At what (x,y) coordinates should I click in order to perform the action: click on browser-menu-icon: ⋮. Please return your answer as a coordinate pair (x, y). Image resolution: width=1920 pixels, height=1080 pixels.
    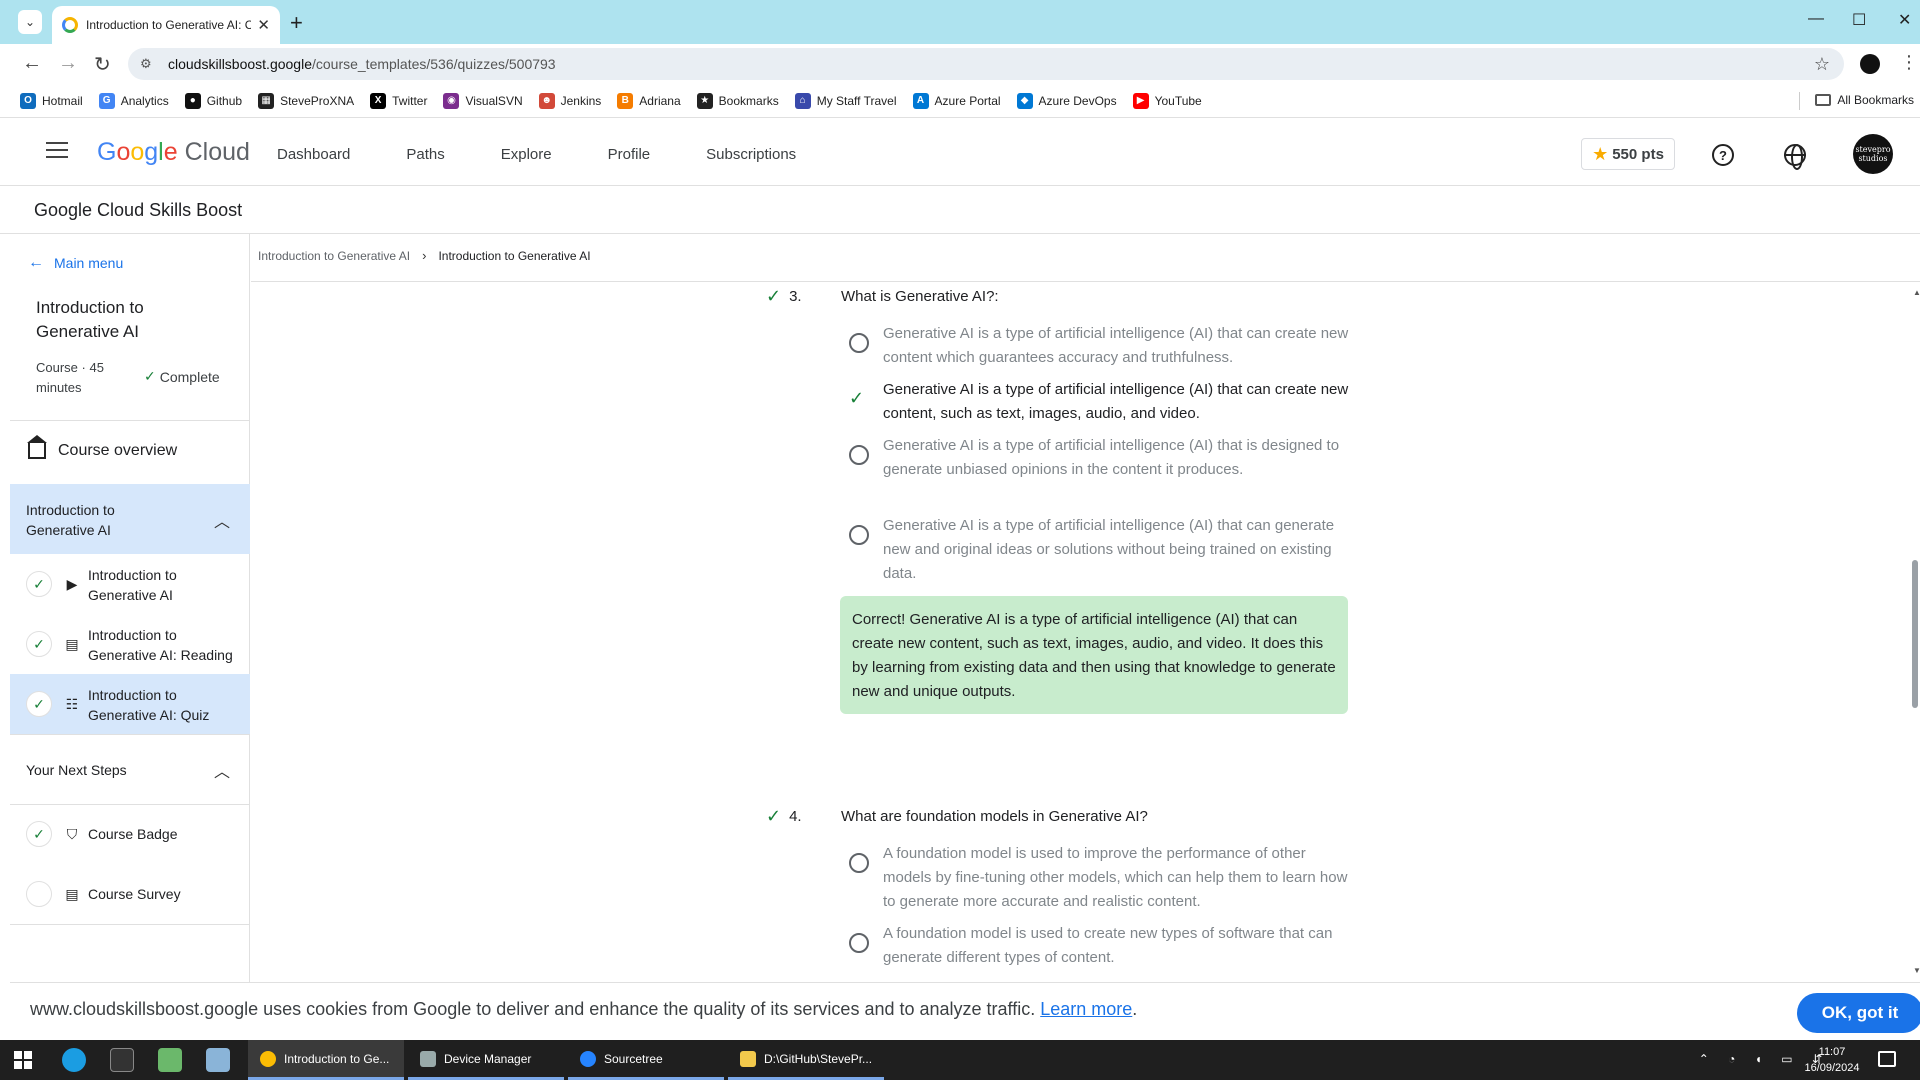
    Looking at the image, I should click on (1909, 62).